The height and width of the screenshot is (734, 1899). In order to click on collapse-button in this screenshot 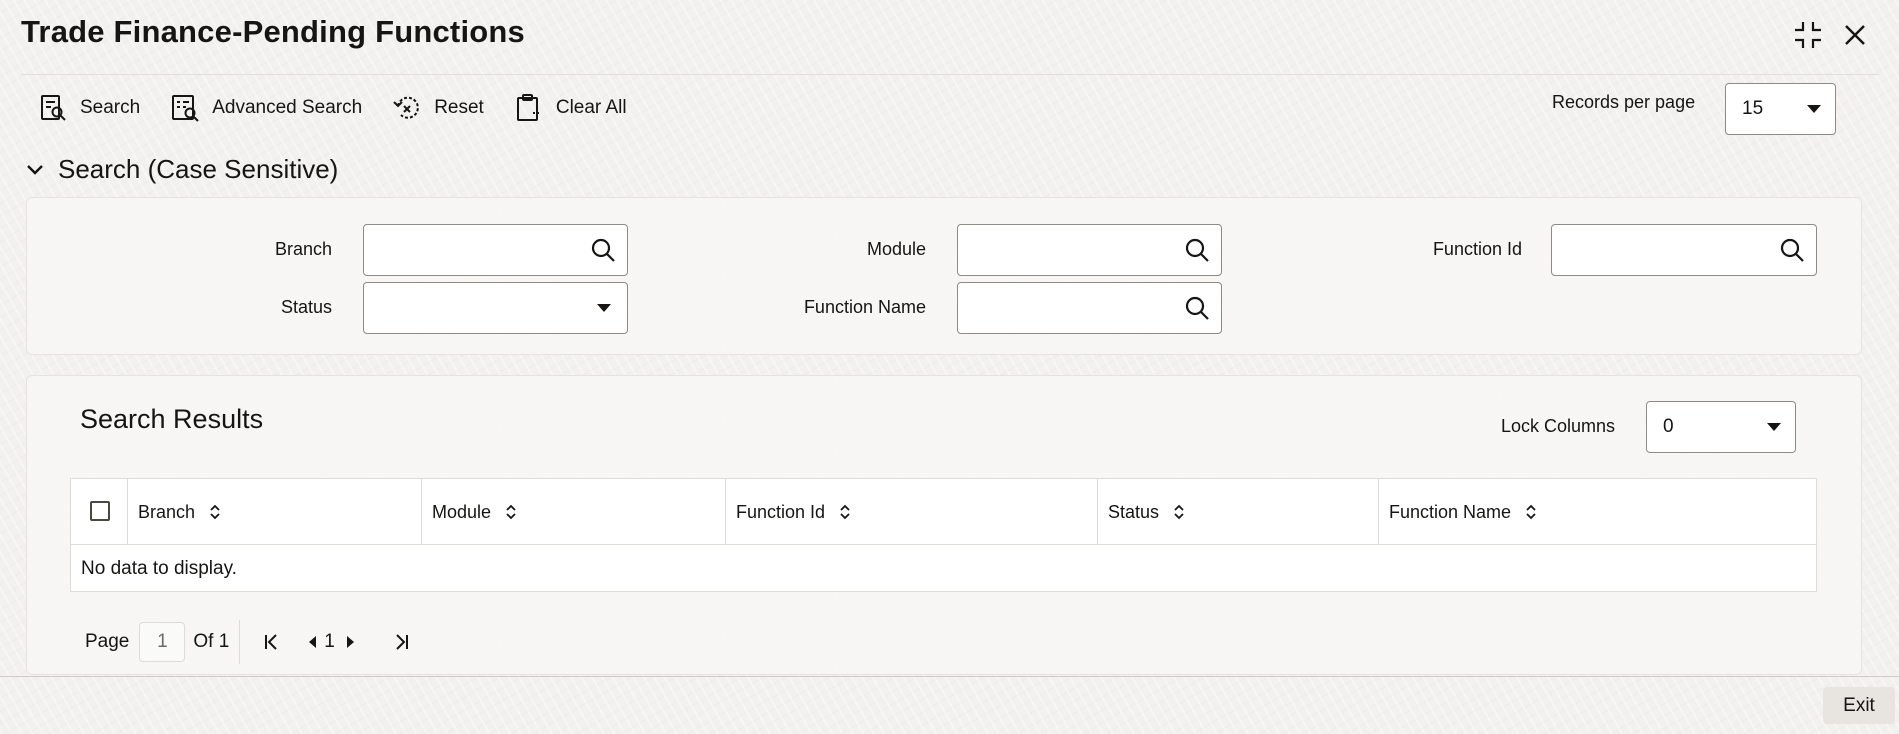, I will do `click(1808, 35)`.